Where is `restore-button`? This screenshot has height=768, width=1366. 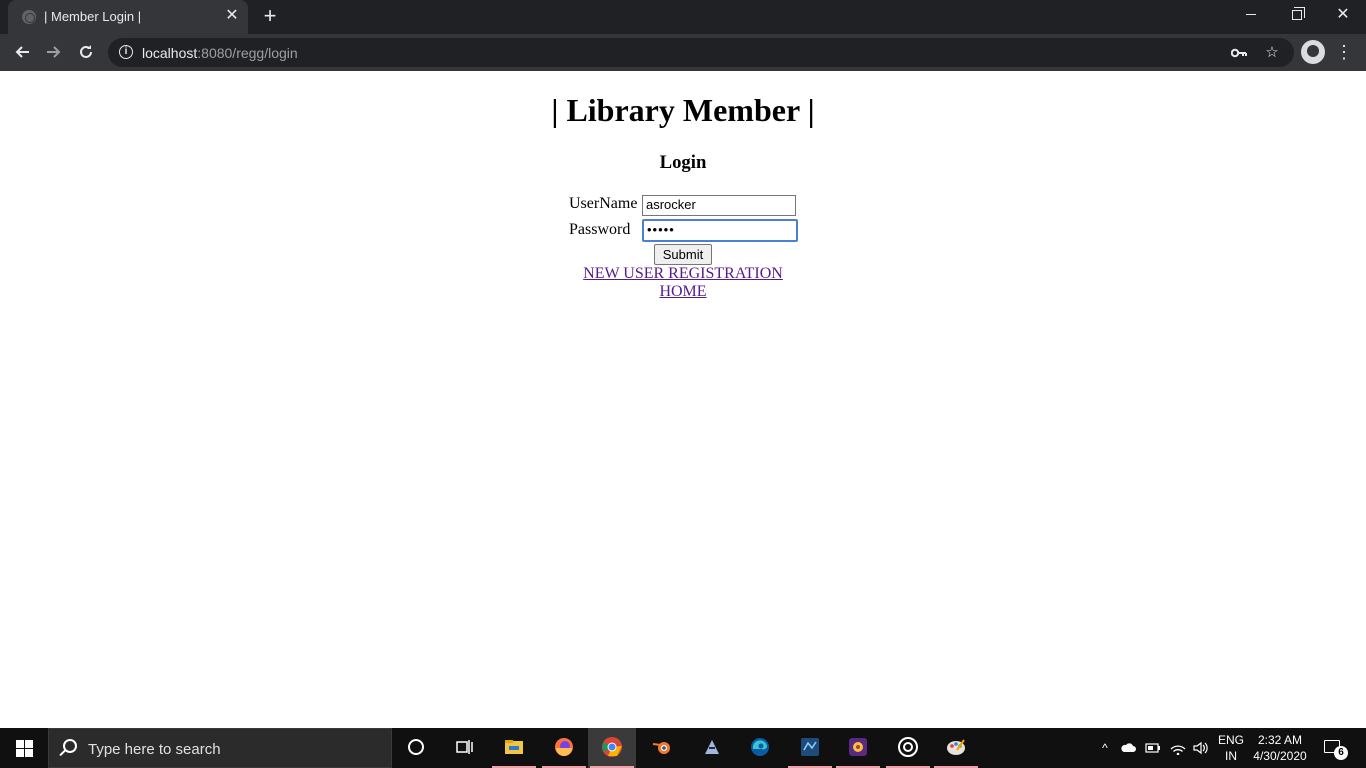 restore-button is located at coordinates (1297, 16).